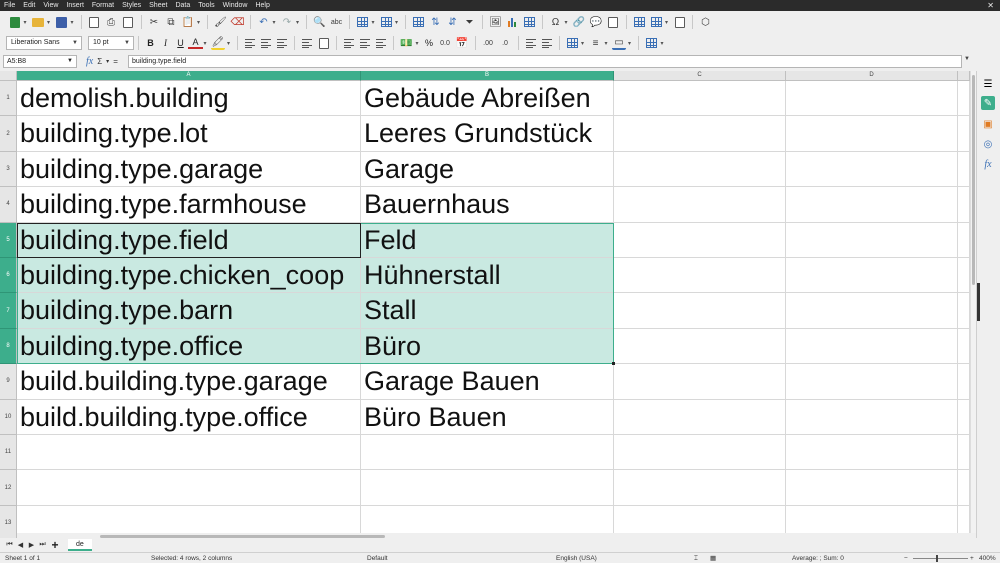  I want to click on column-header-a: A, so click(189, 76).